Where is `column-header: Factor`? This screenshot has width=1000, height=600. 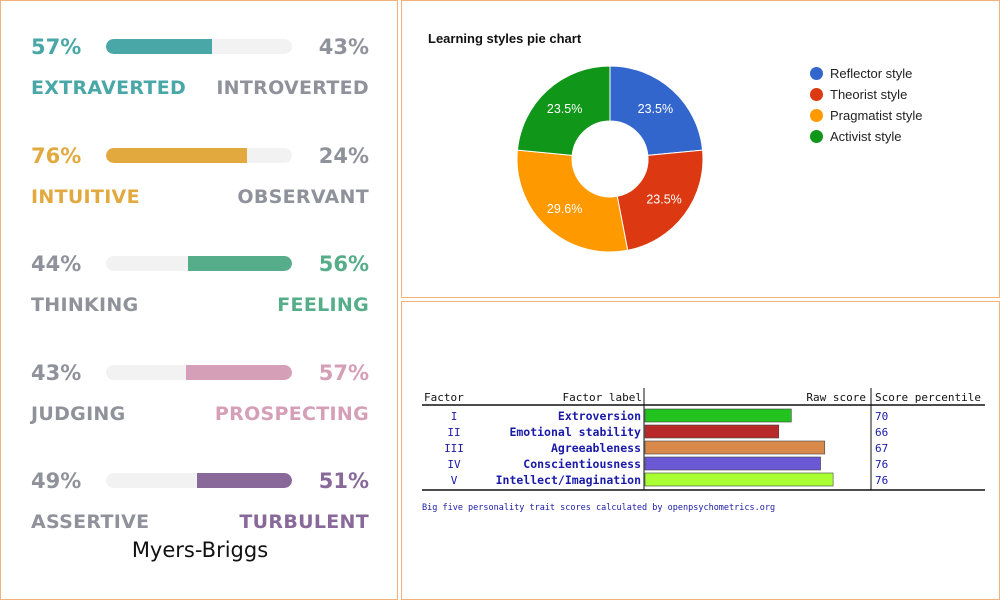
column-header: Factor is located at coordinates (444, 397).